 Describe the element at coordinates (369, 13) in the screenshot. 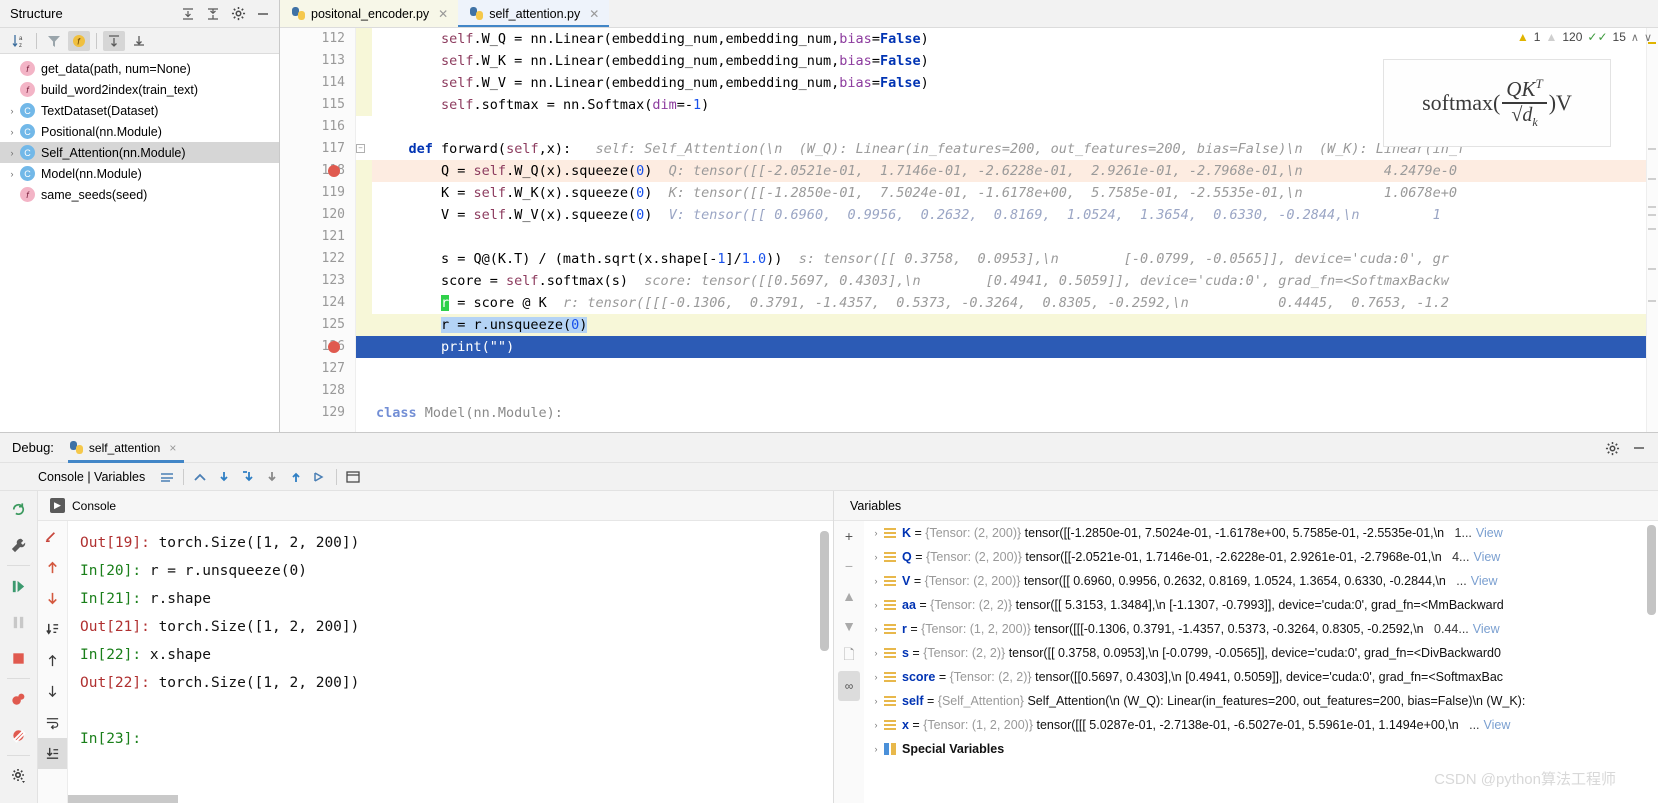

I see `editor-tab-positonal-encoder: positonal_encoder.py ✕` at that location.